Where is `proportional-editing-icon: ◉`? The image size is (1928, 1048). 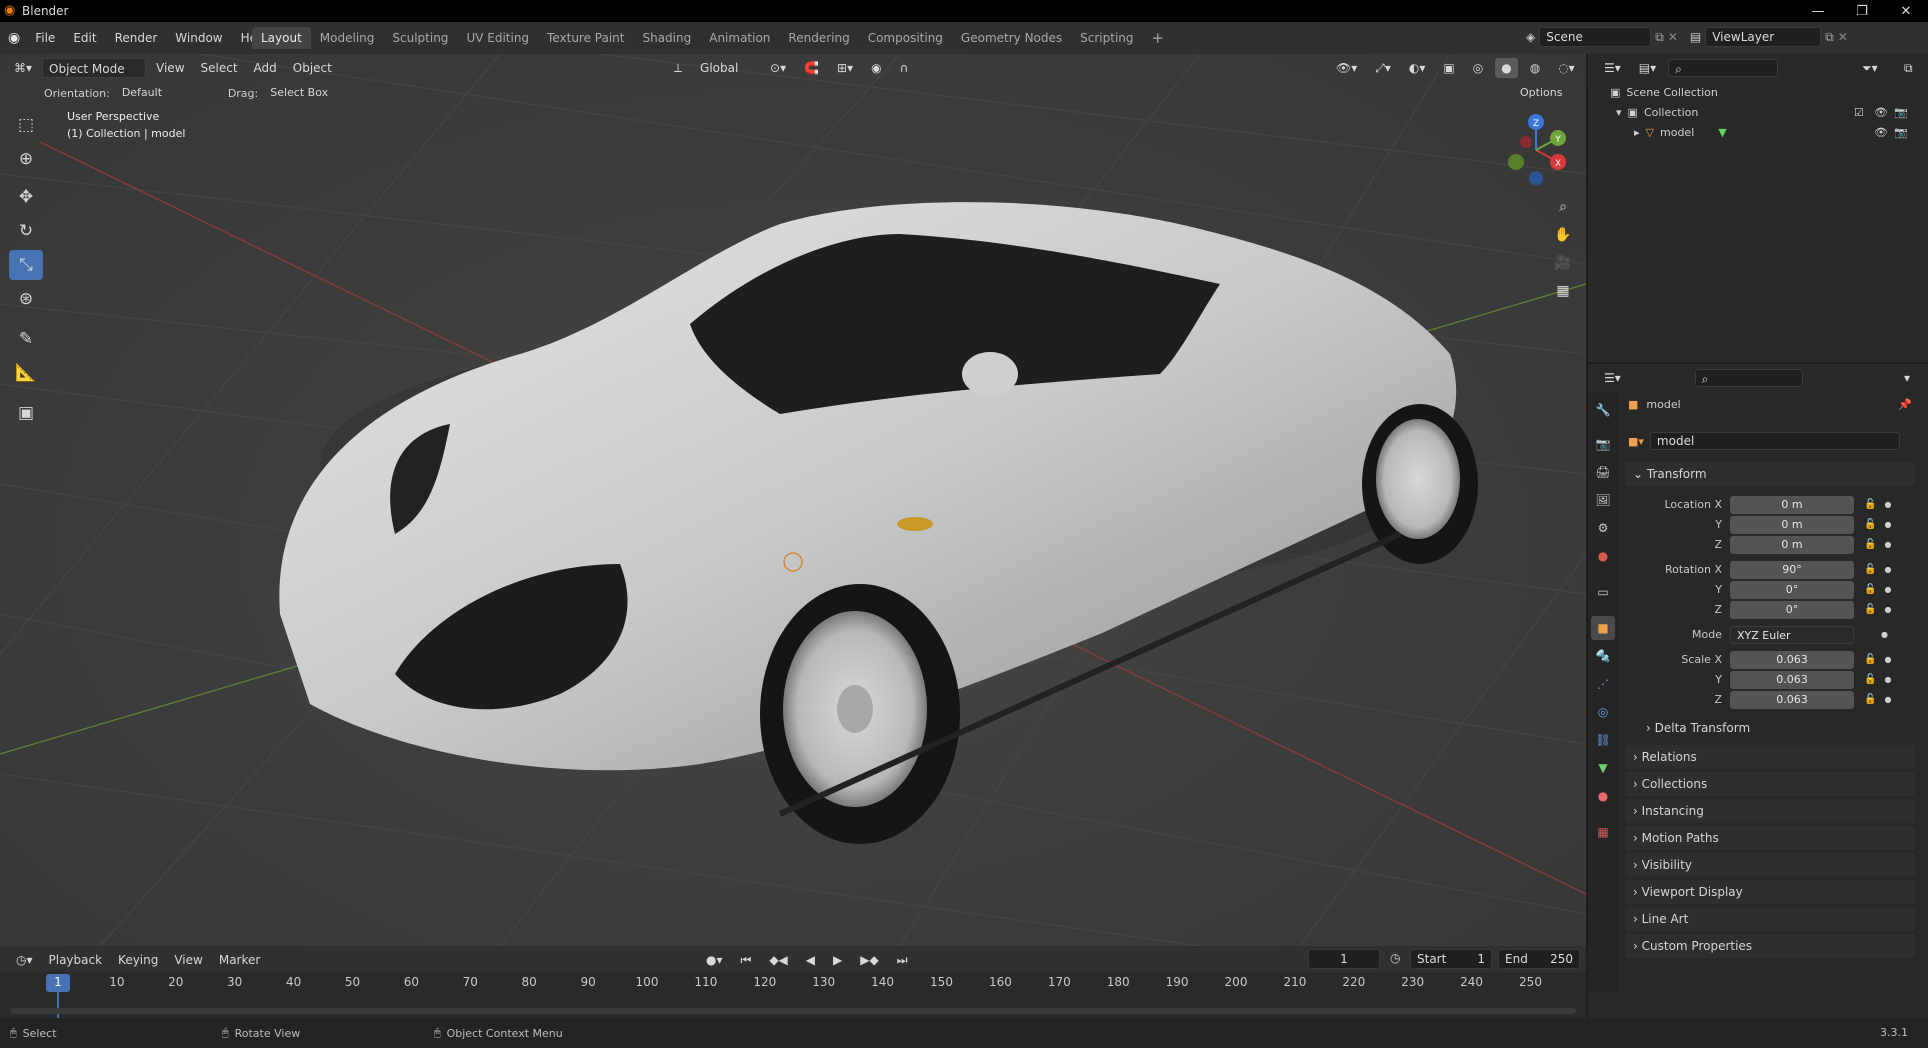
proportional-editing-icon: ◉ is located at coordinates (876, 68).